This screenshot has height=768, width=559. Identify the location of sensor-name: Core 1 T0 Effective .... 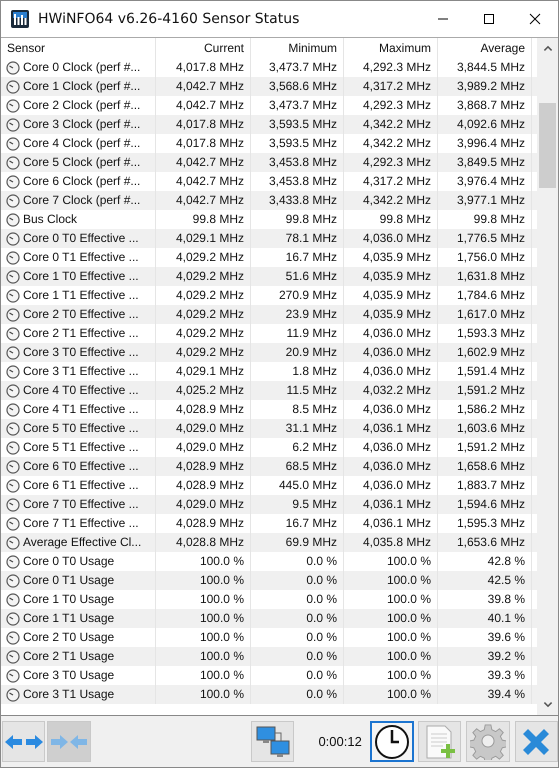
(81, 276).